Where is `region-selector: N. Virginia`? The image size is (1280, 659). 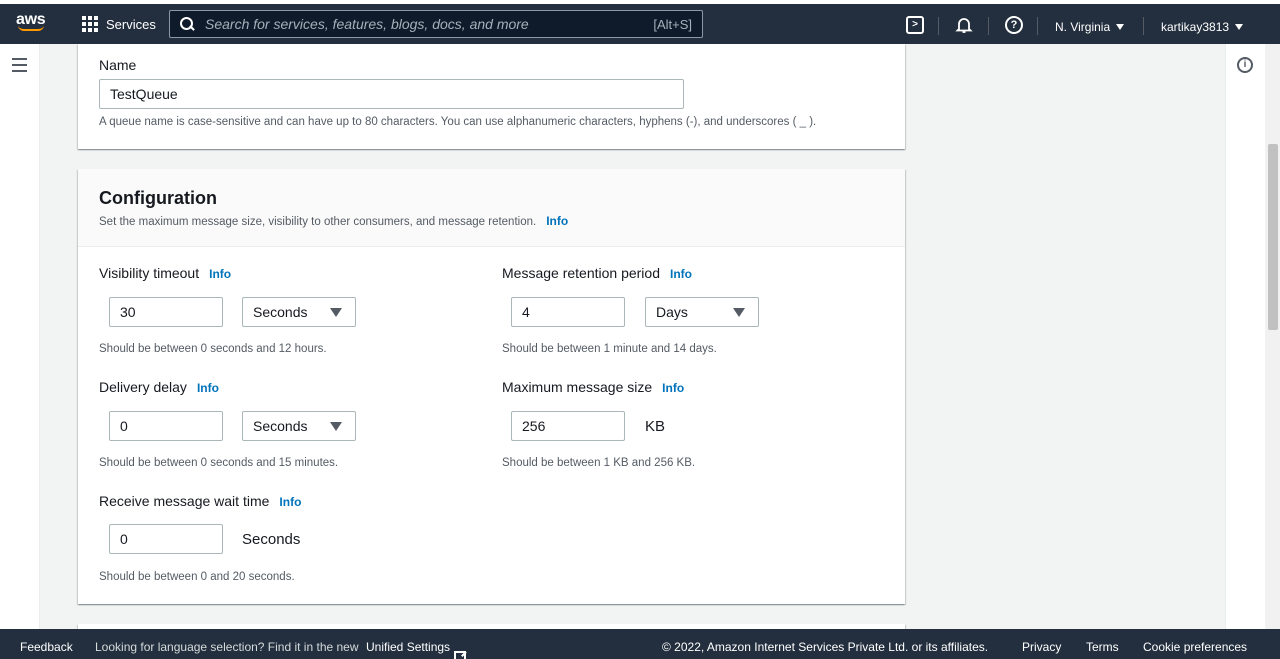 region-selector: N. Virginia is located at coordinates (1090, 27).